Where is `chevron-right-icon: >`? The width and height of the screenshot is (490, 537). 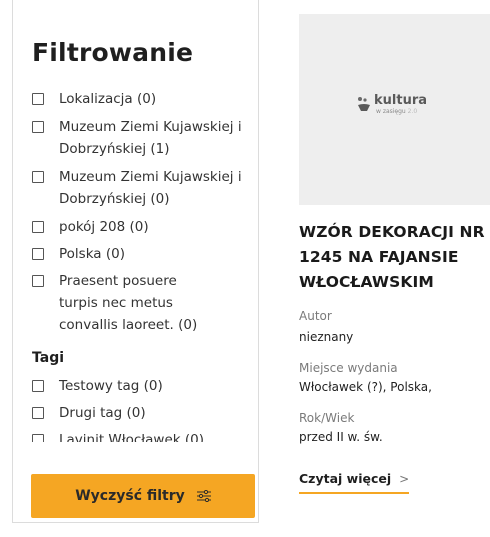
chevron-right-icon: > is located at coordinates (404, 478).